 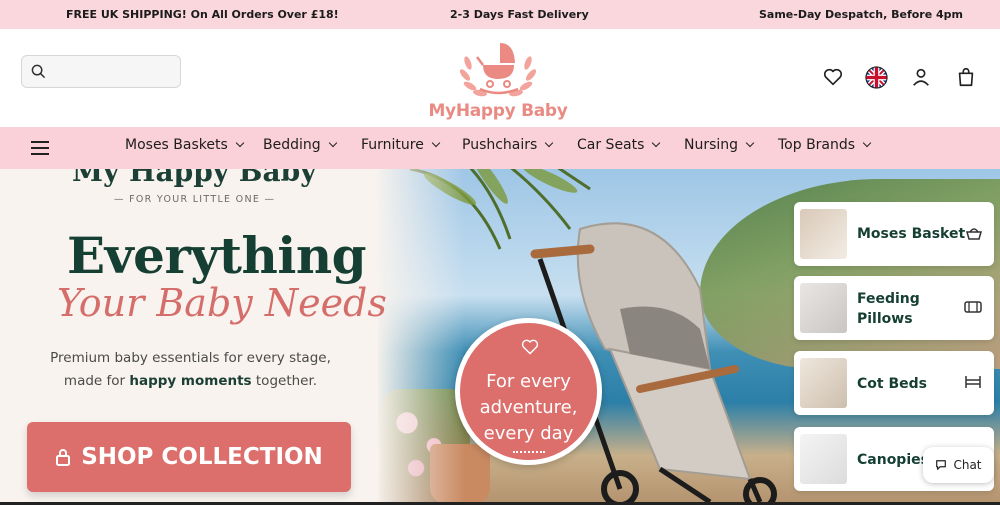 I want to click on desc-part: together., so click(x=284, y=381).